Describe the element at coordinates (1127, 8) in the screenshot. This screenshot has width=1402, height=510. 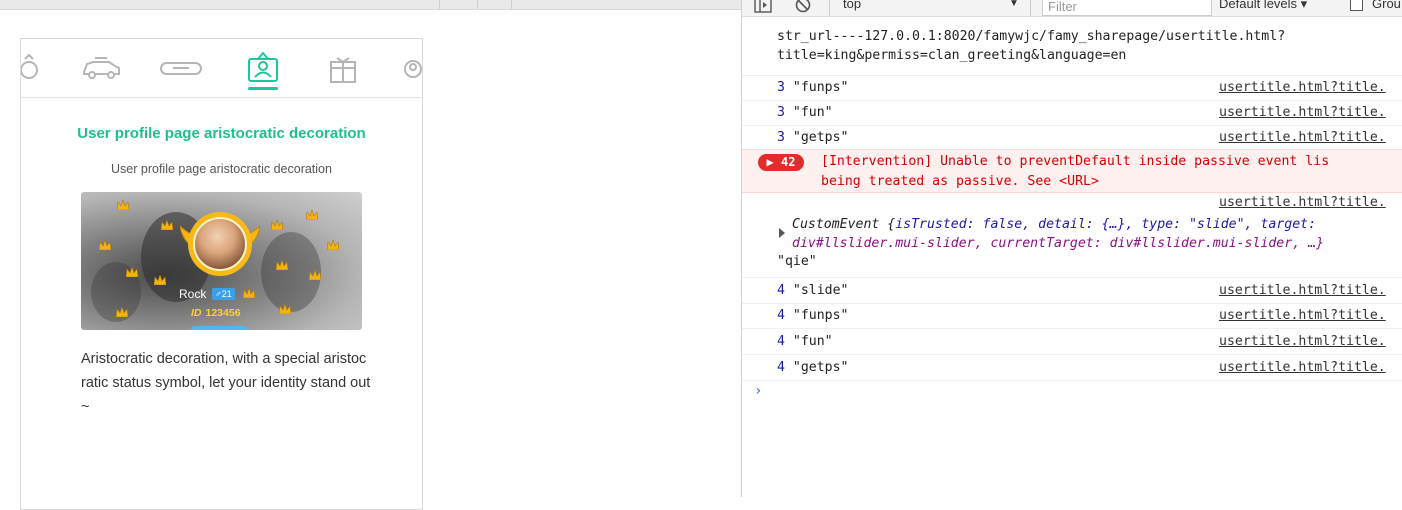
I see `filter-input: Filter` at that location.